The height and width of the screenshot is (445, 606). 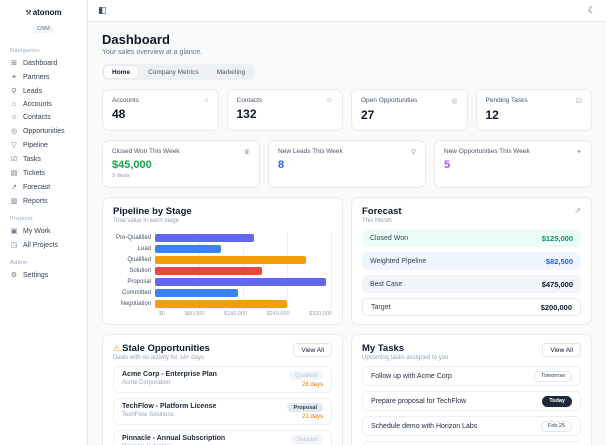 What do you see at coordinates (43, 91) in the screenshot?
I see `sidebar-item-leads: ⚲ Leads` at bounding box center [43, 91].